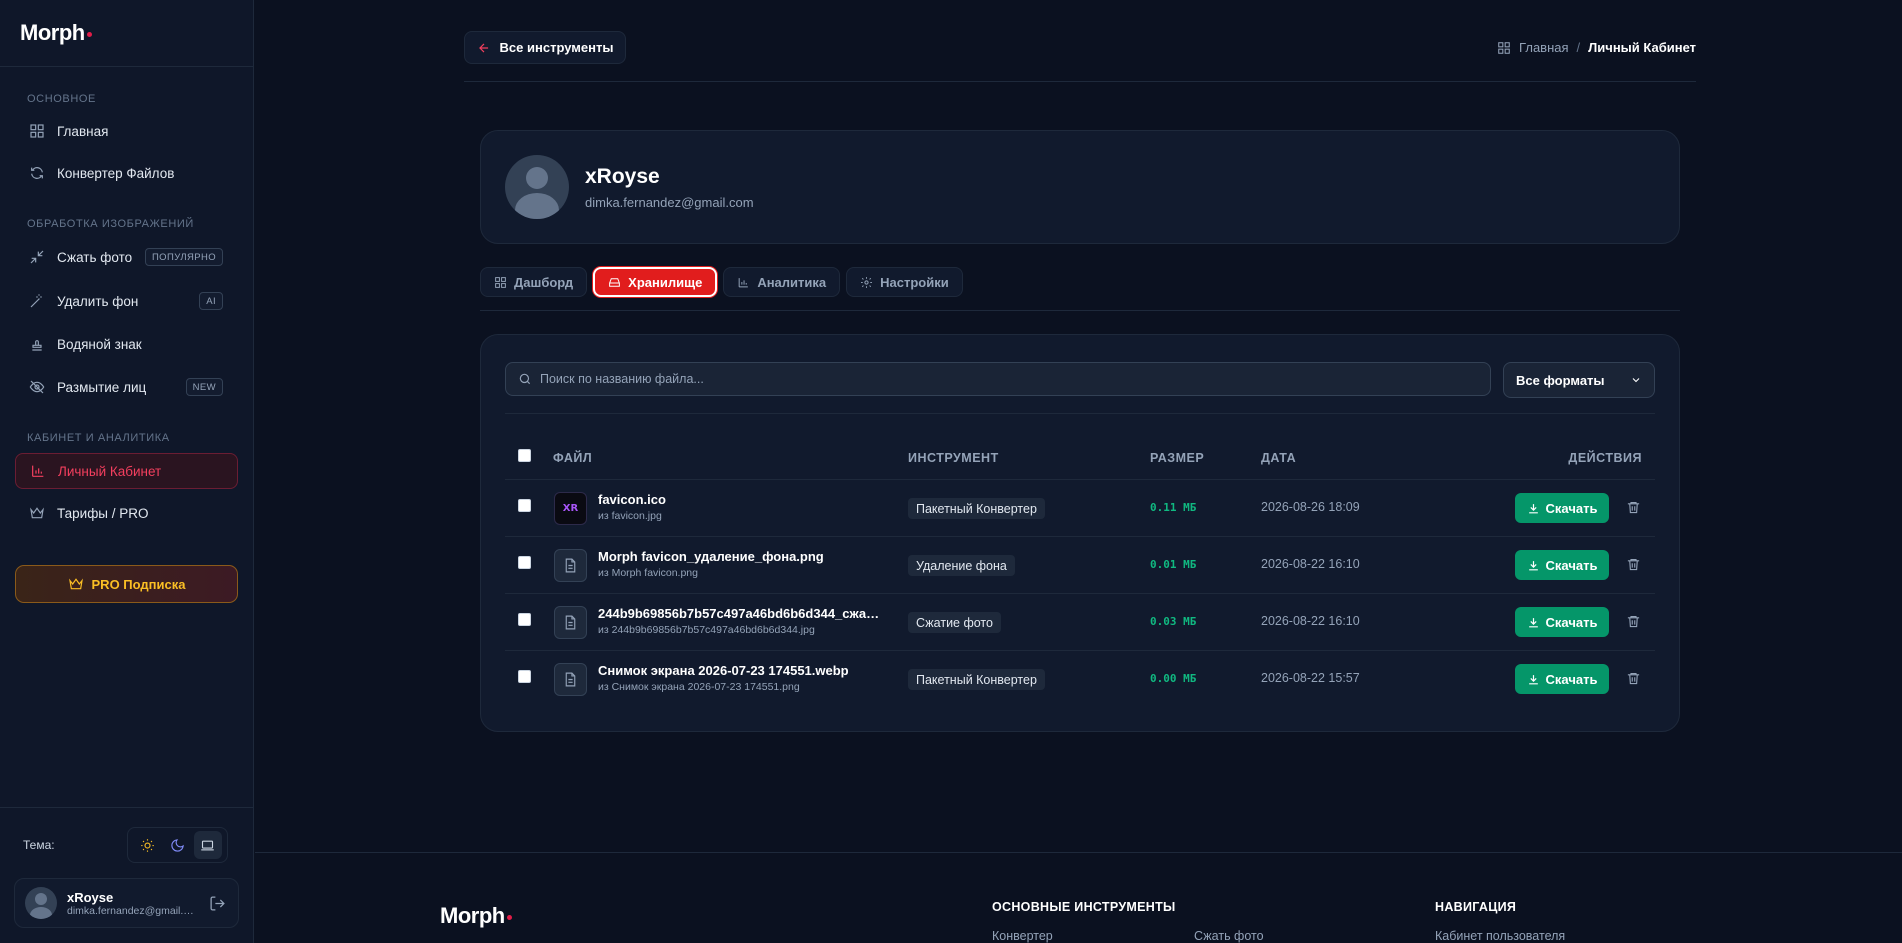  I want to click on search-icon, so click(525, 379).